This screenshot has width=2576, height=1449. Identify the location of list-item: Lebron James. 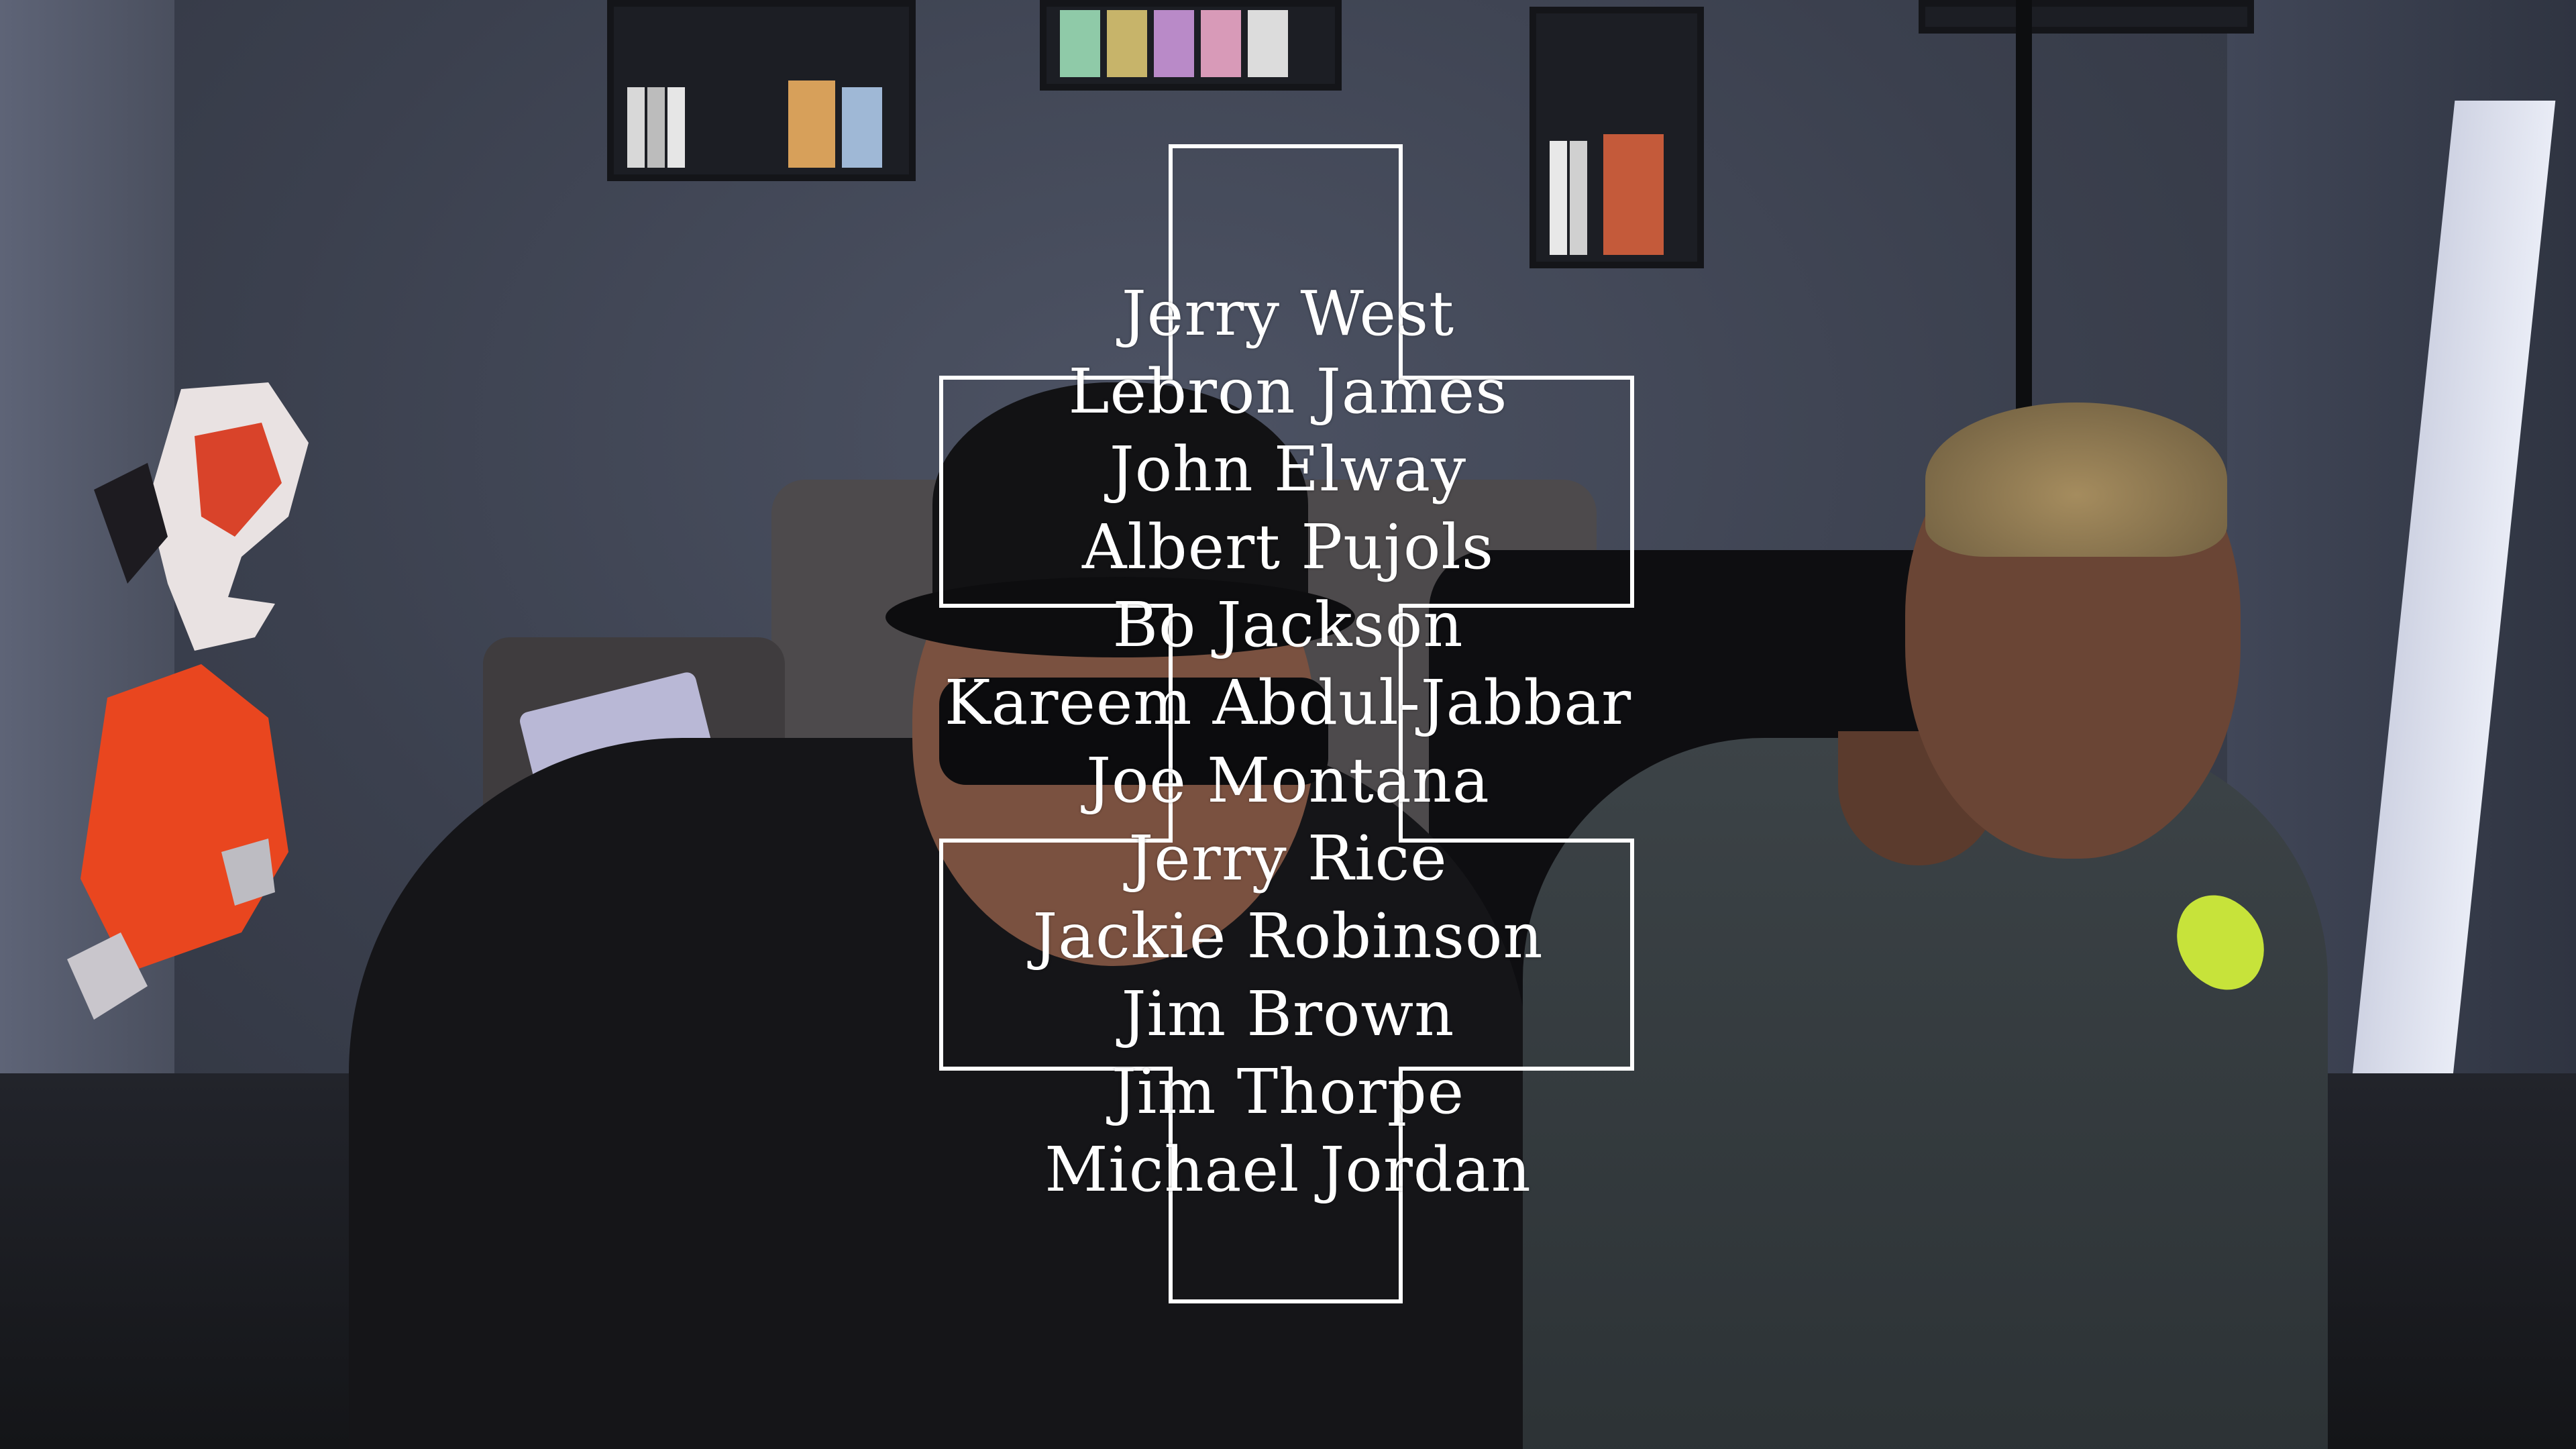
(1288, 391).